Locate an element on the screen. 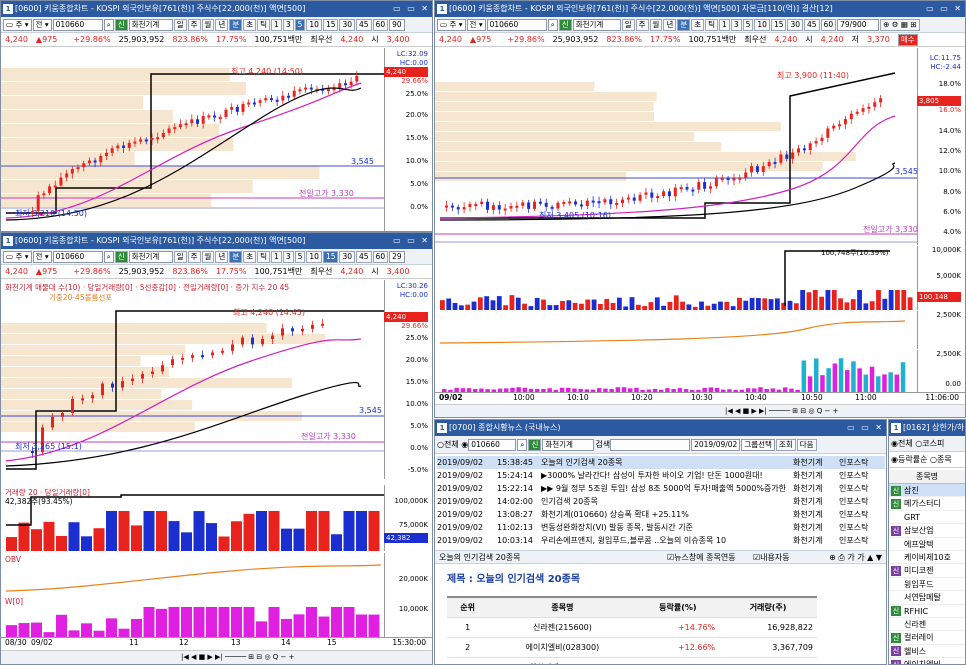  date-input: 2019/09/02 is located at coordinates (716, 444).